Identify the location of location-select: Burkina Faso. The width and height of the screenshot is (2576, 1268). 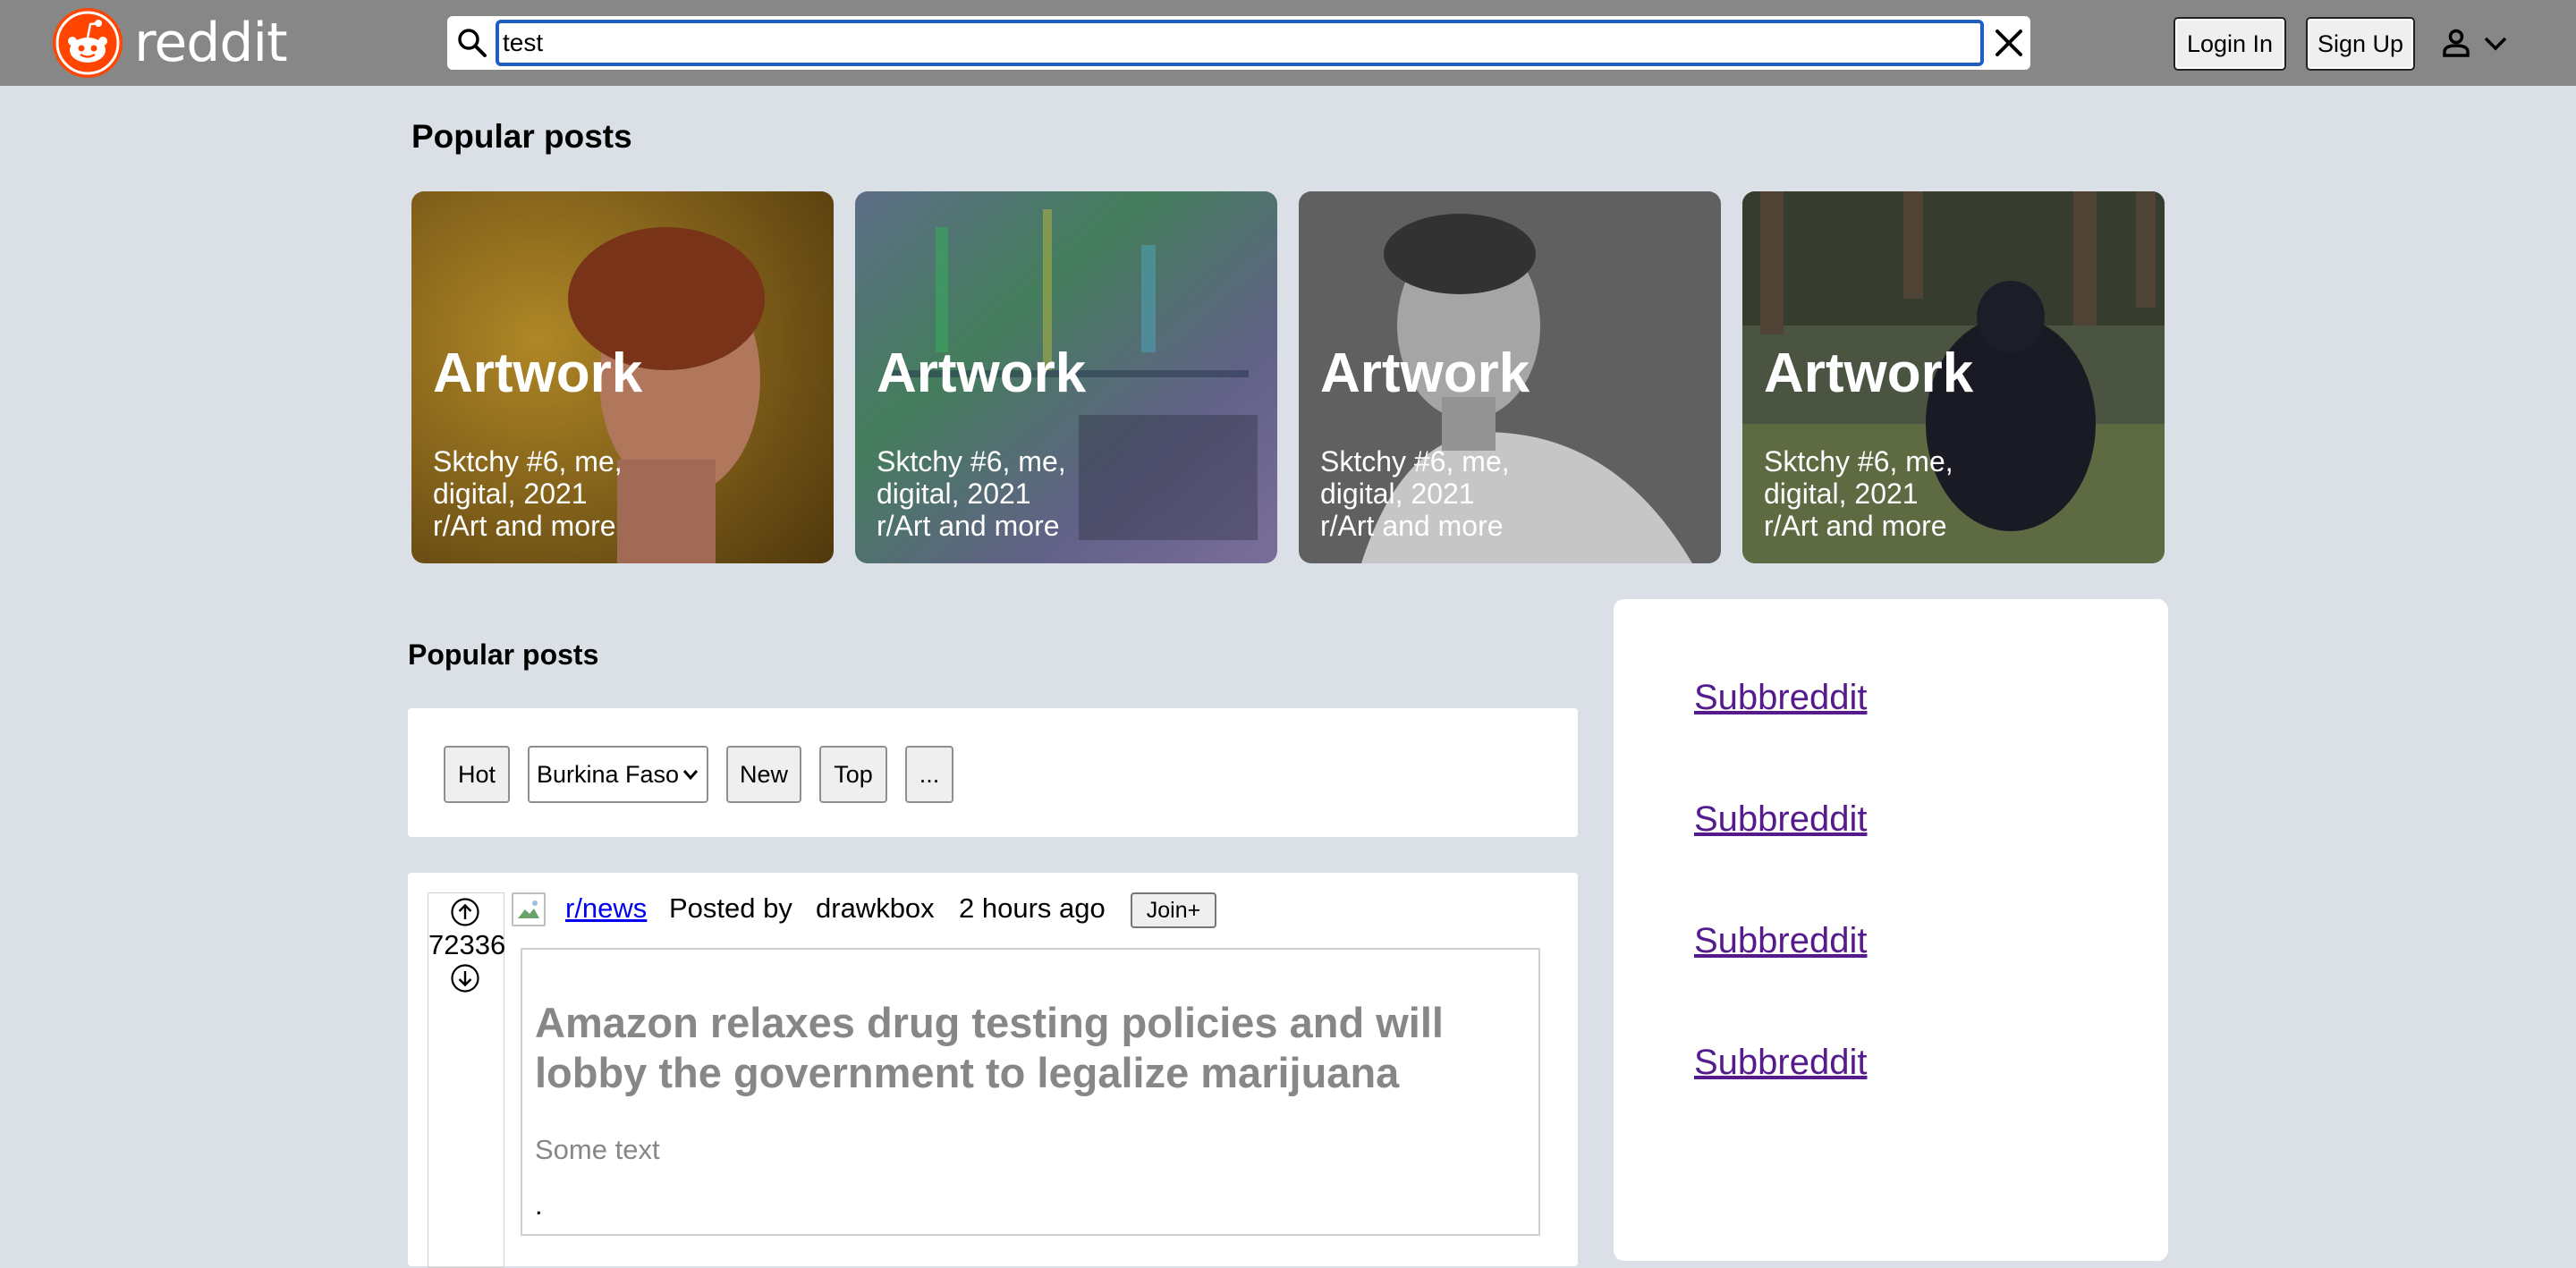
(618, 774).